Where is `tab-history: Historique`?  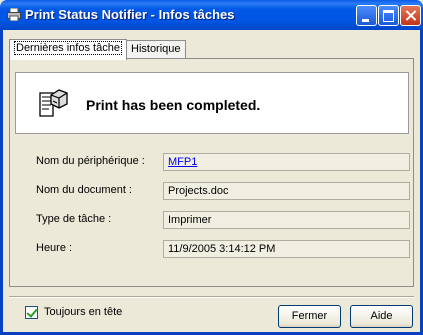
tab-history: Historique is located at coordinates (156, 49).